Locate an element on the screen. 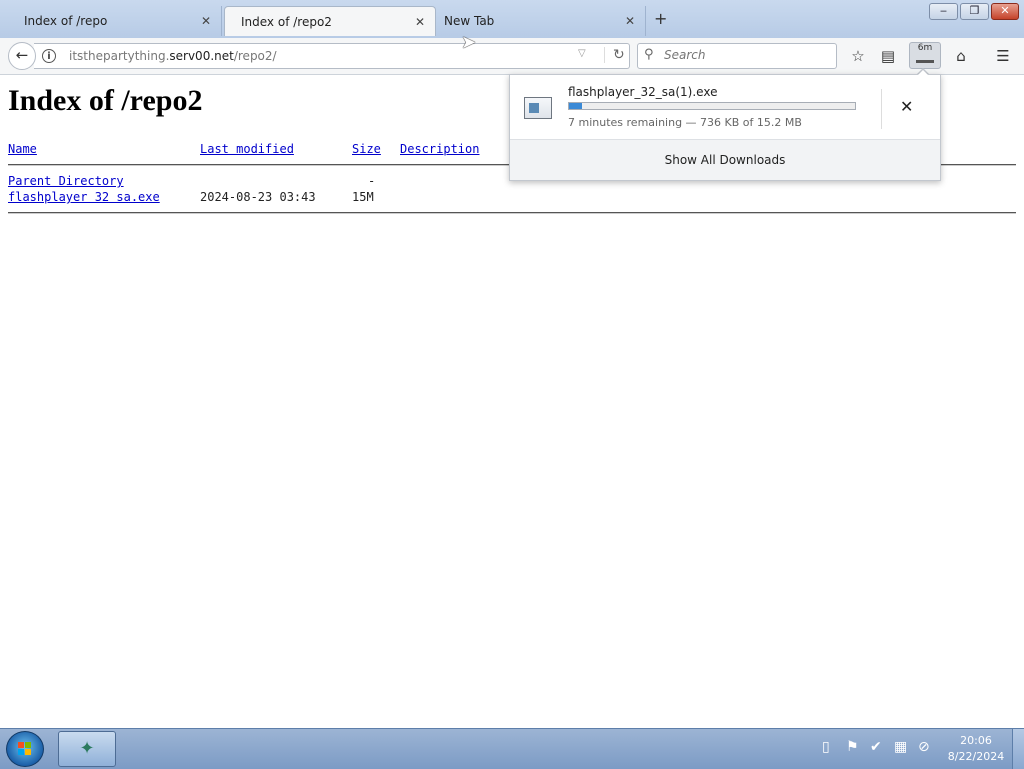 Image resolution: width=1024 pixels, height=769 pixels. download-progress-fill is located at coordinates (576, 106).